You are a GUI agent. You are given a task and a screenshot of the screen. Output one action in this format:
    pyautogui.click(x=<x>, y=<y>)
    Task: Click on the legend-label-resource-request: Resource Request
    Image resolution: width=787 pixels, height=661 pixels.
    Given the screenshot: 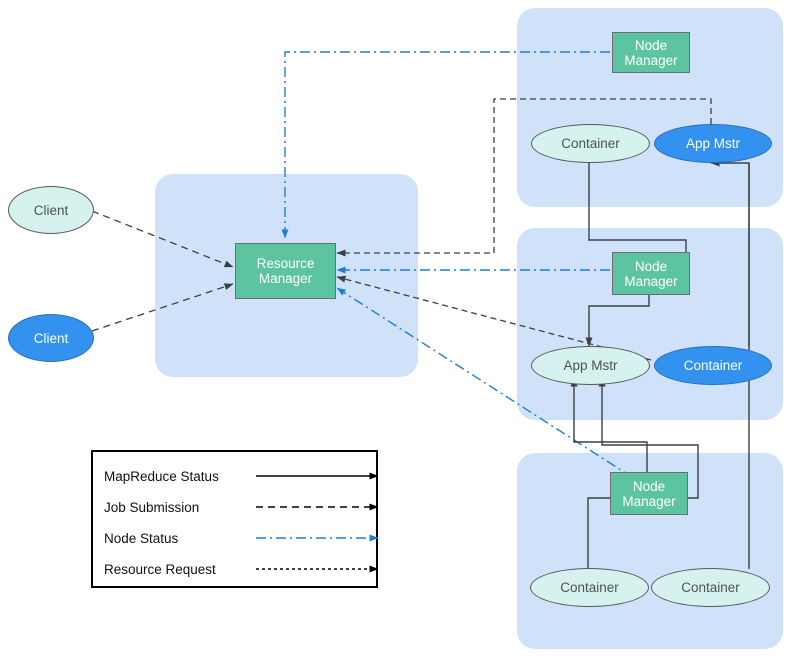 What is the action you would take?
    pyautogui.click(x=160, y=569)
    